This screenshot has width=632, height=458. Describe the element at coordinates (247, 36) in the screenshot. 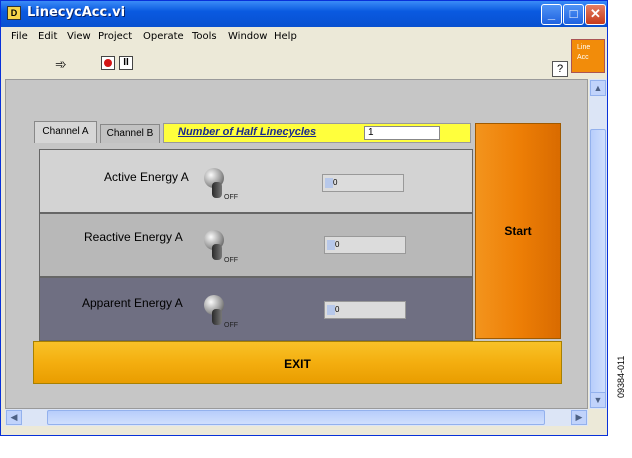

I see `menu-window: Window` at that location.